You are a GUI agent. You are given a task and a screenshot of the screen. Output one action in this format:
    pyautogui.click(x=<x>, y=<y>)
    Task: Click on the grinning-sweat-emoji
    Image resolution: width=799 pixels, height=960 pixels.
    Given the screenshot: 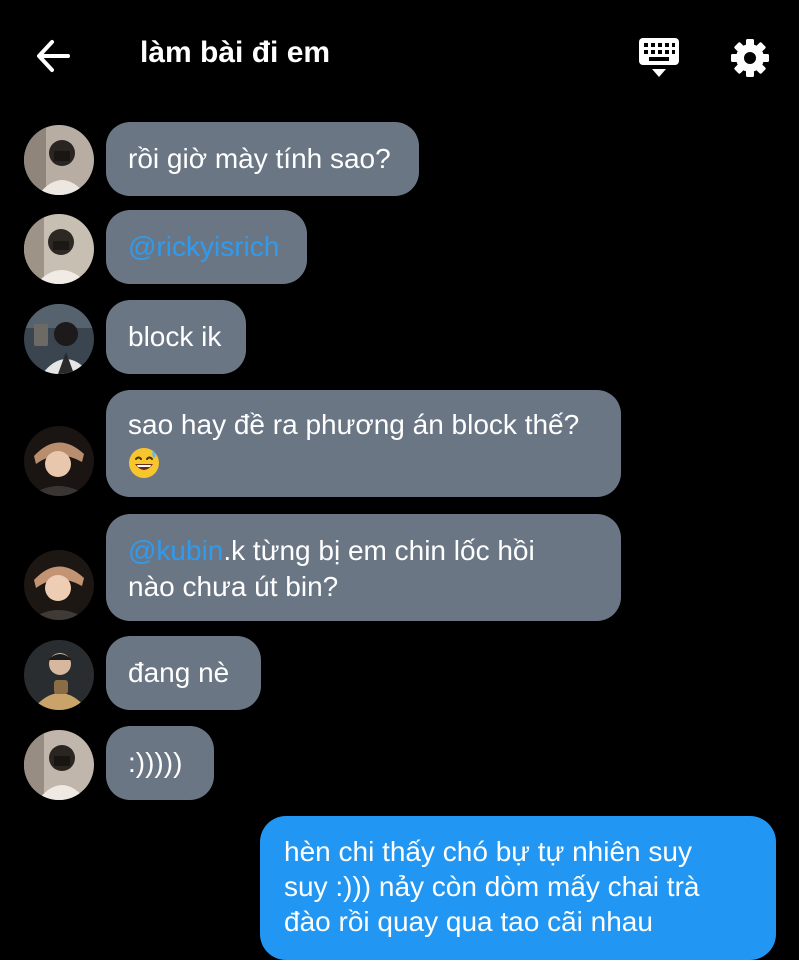 What is the action you would take?
    pyautogui.click(x=144, y=462)
    